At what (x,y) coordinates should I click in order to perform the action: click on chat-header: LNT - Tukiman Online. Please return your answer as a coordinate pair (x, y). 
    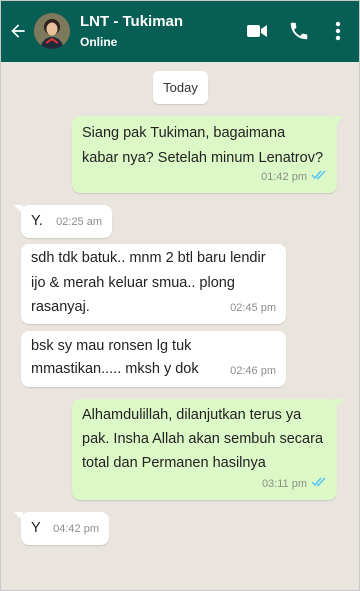
    Looking at the image, I should click on (180, 31).